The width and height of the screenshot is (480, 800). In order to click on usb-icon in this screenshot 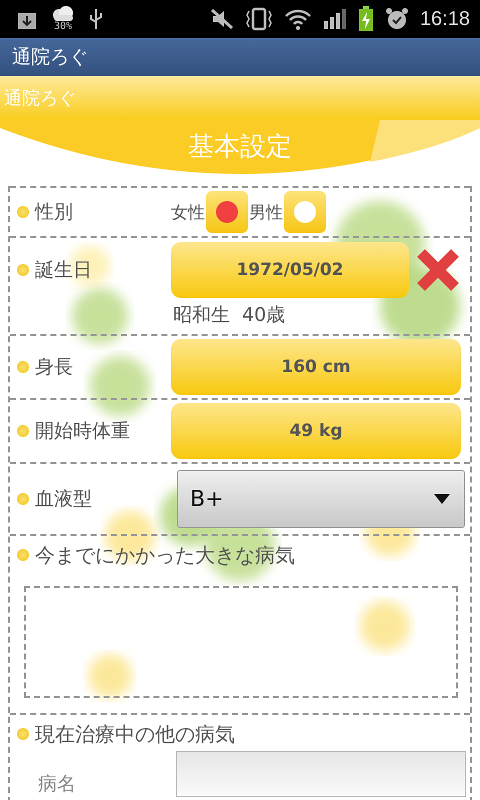, I will do `click(96, 19)`.